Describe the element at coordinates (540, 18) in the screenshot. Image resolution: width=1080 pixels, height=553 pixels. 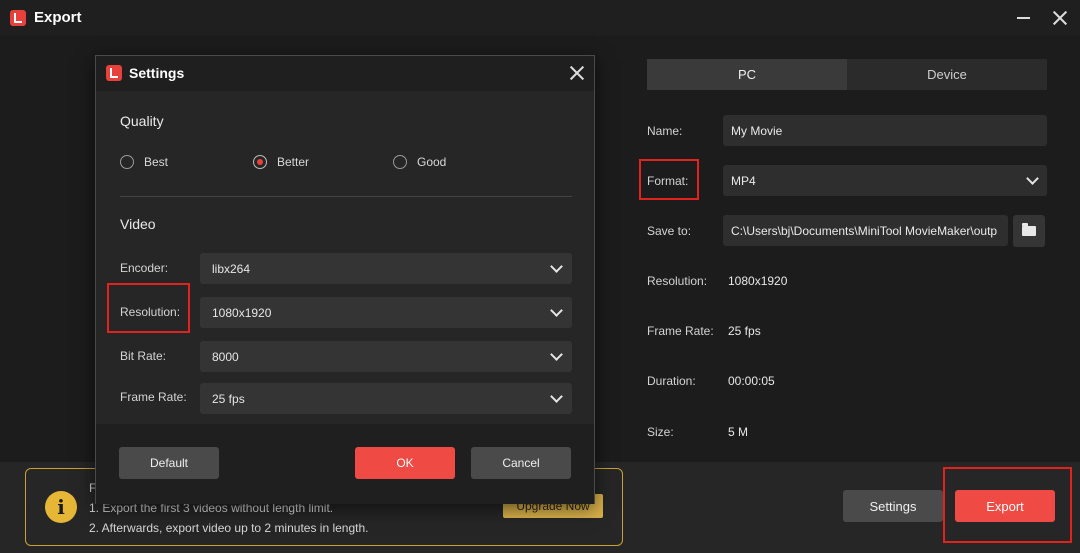
I see `title-bar: Export` at that location.